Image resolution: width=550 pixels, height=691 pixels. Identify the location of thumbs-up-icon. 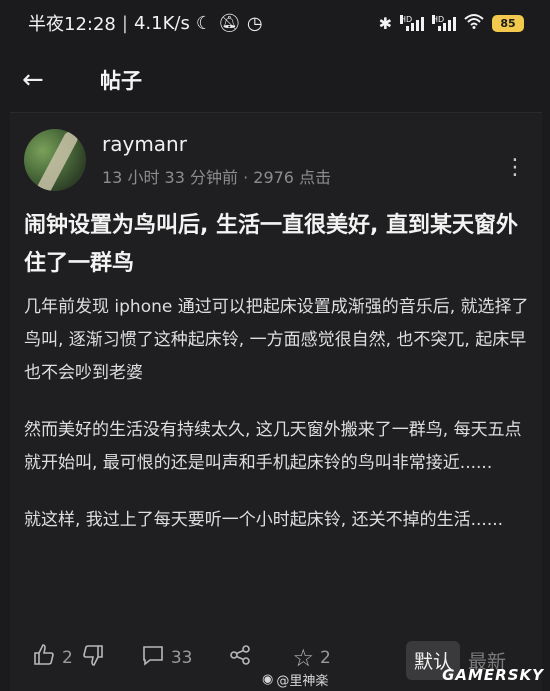
(44, 658).